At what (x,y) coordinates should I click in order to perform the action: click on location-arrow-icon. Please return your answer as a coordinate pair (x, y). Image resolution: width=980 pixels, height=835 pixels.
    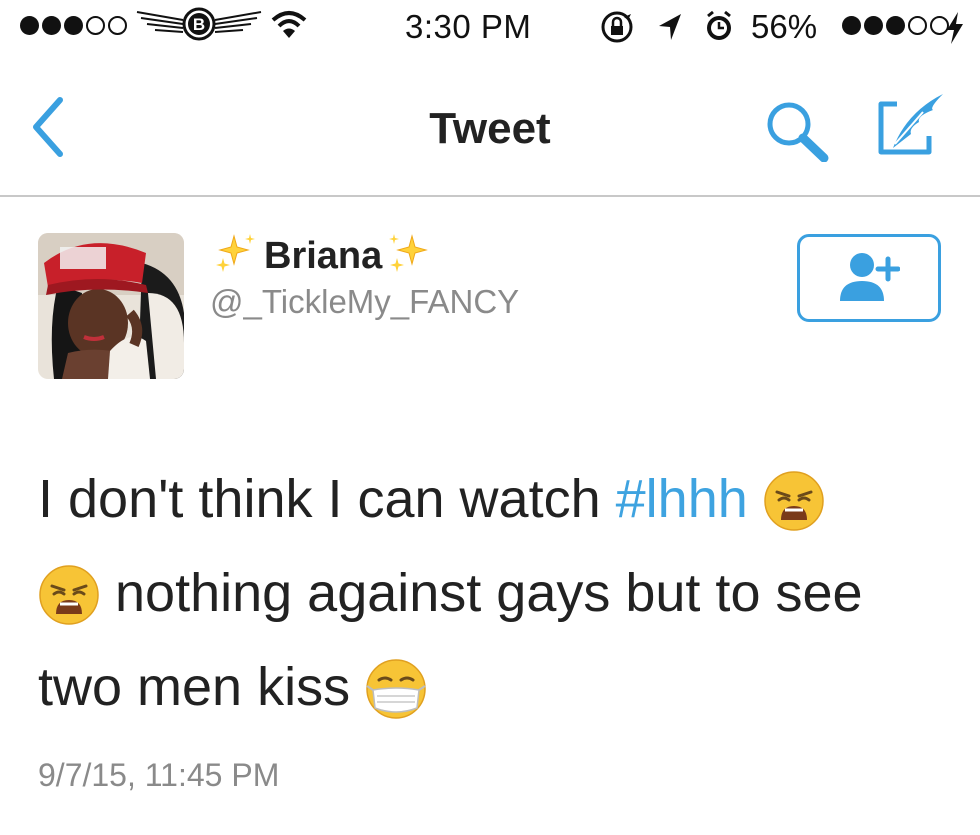
    Looking at the image, I should click on (670, 29).